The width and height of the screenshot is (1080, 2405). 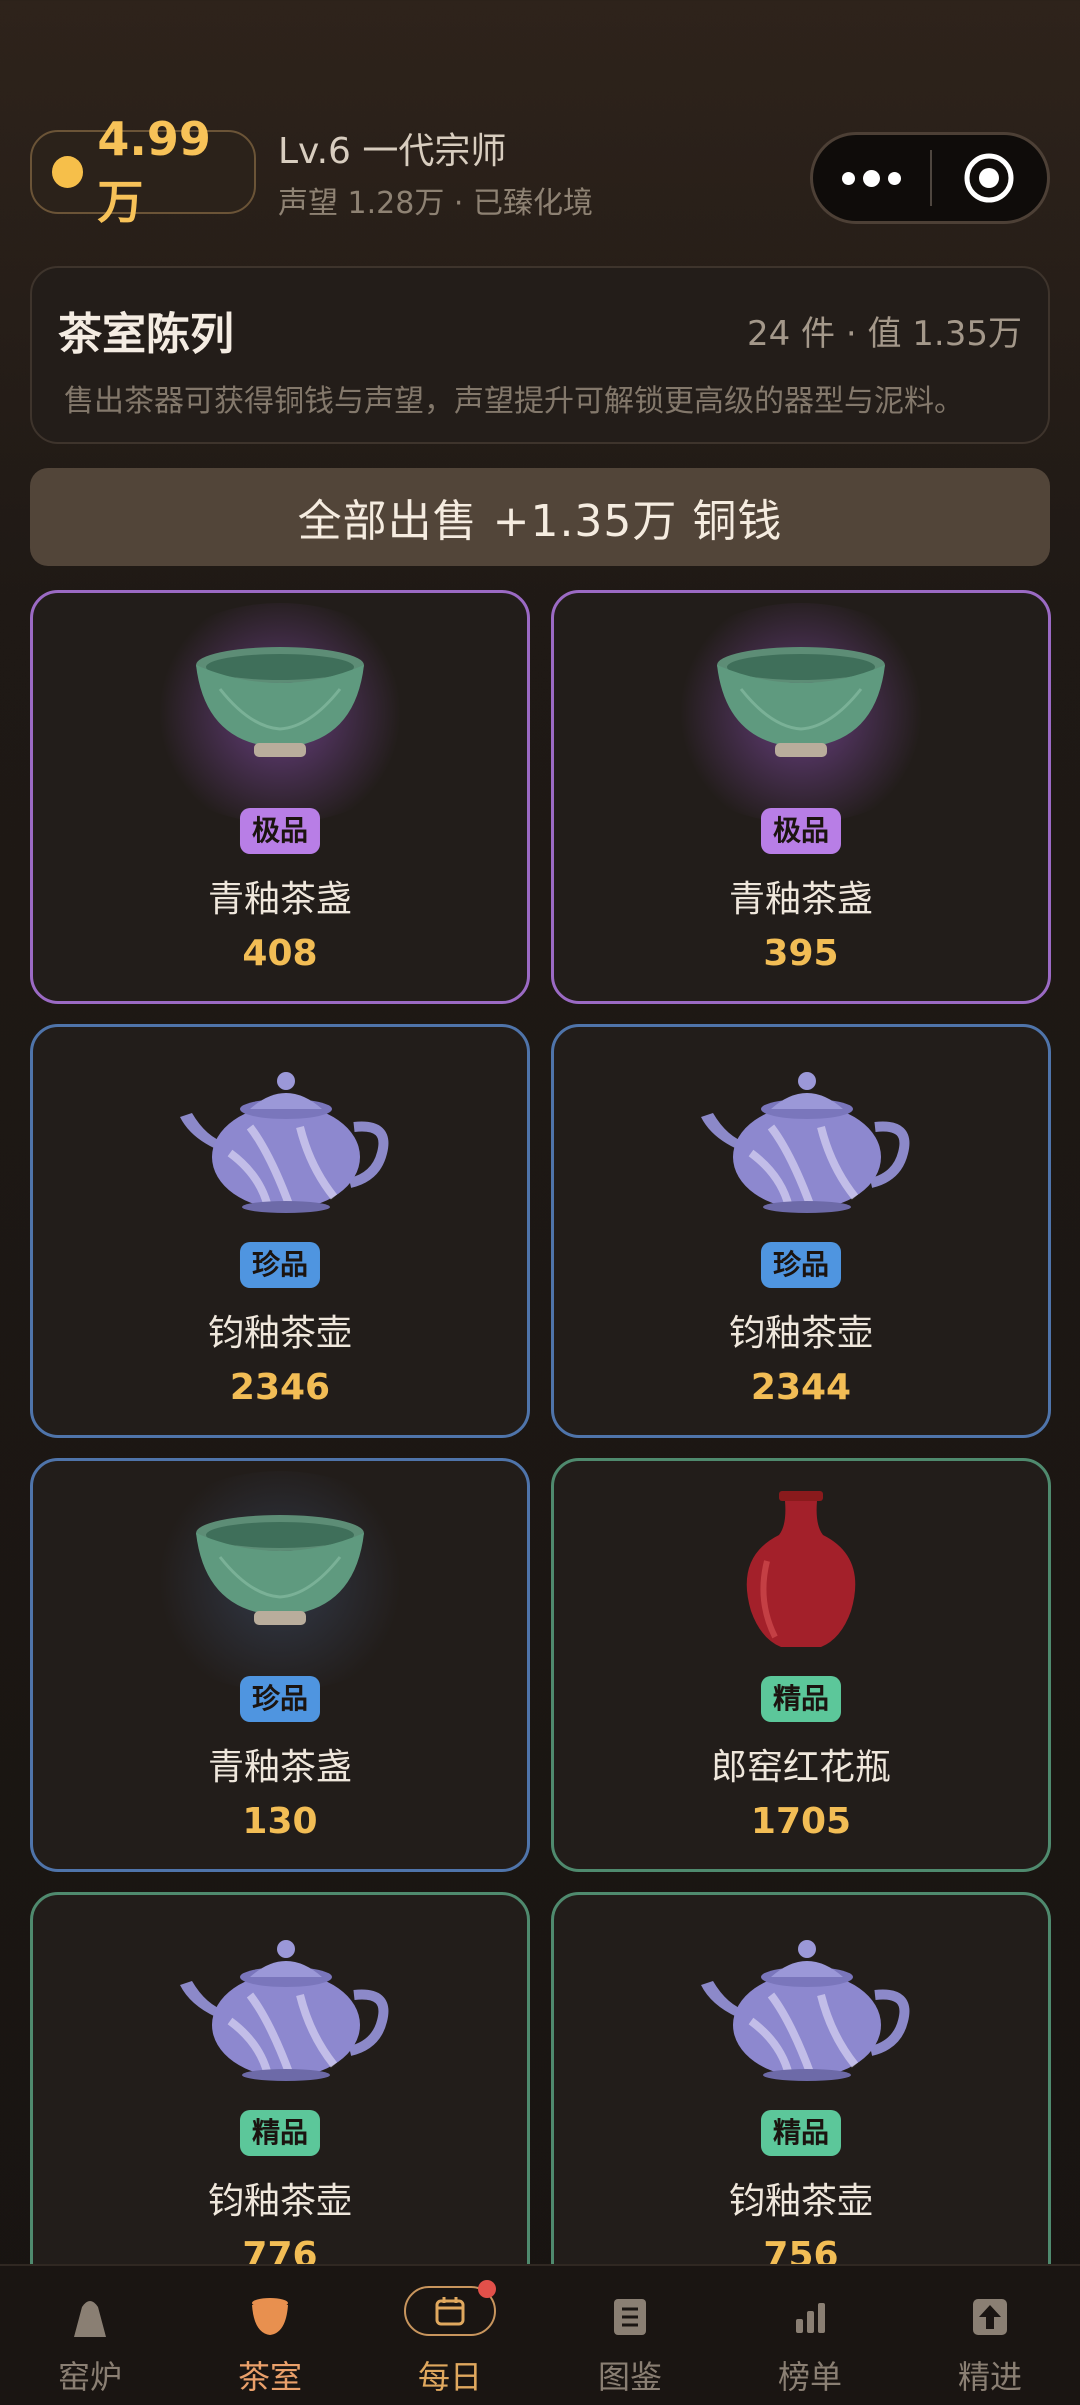 I want to click on item-card: 极品青釉茶盏 395, so click(x=801, y=797).